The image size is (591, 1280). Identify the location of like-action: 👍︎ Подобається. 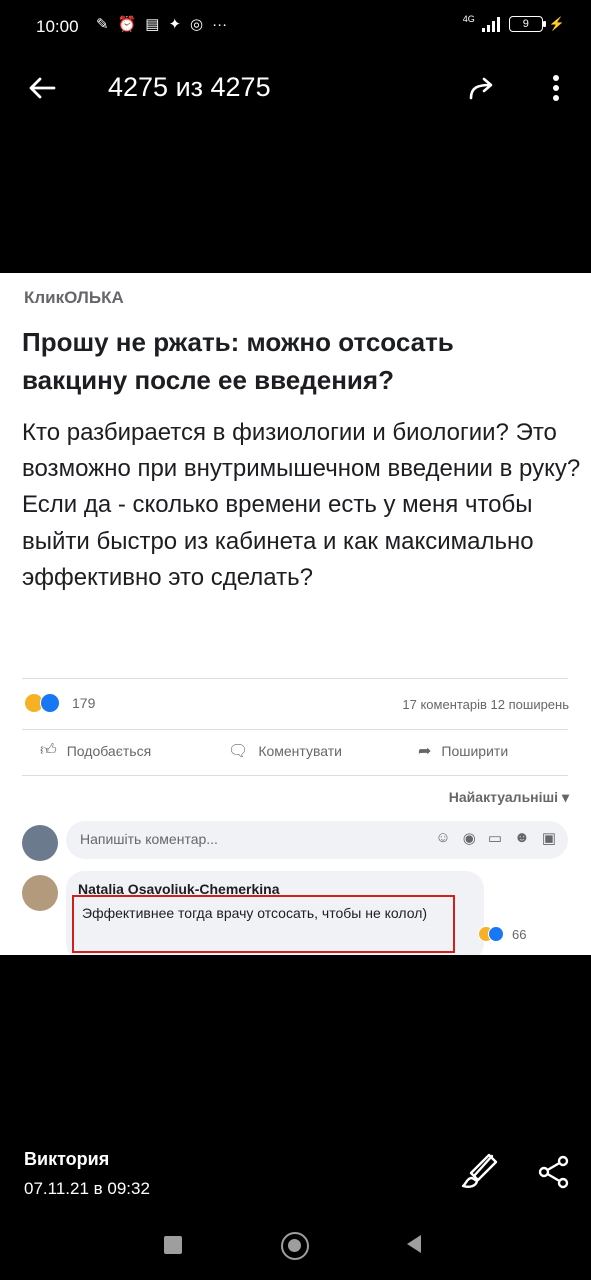
(95, 750).